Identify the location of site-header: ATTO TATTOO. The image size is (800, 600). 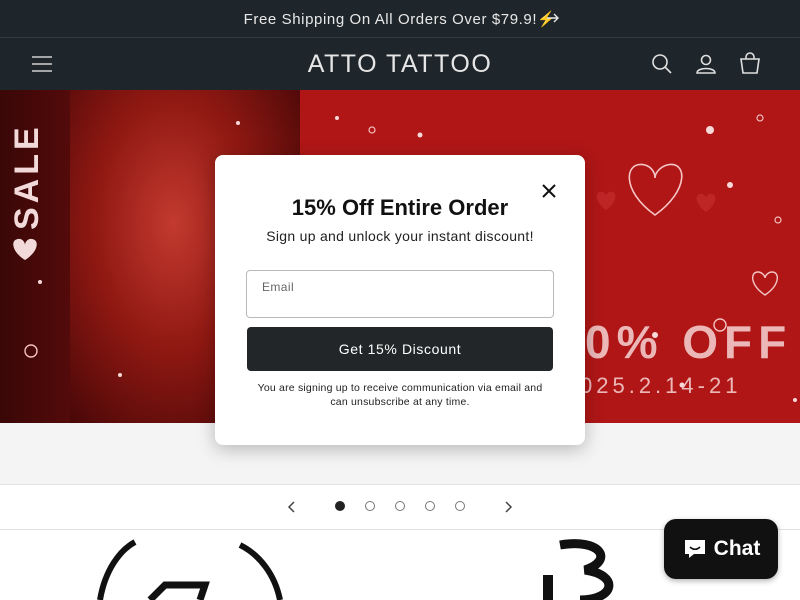
(400, 64).